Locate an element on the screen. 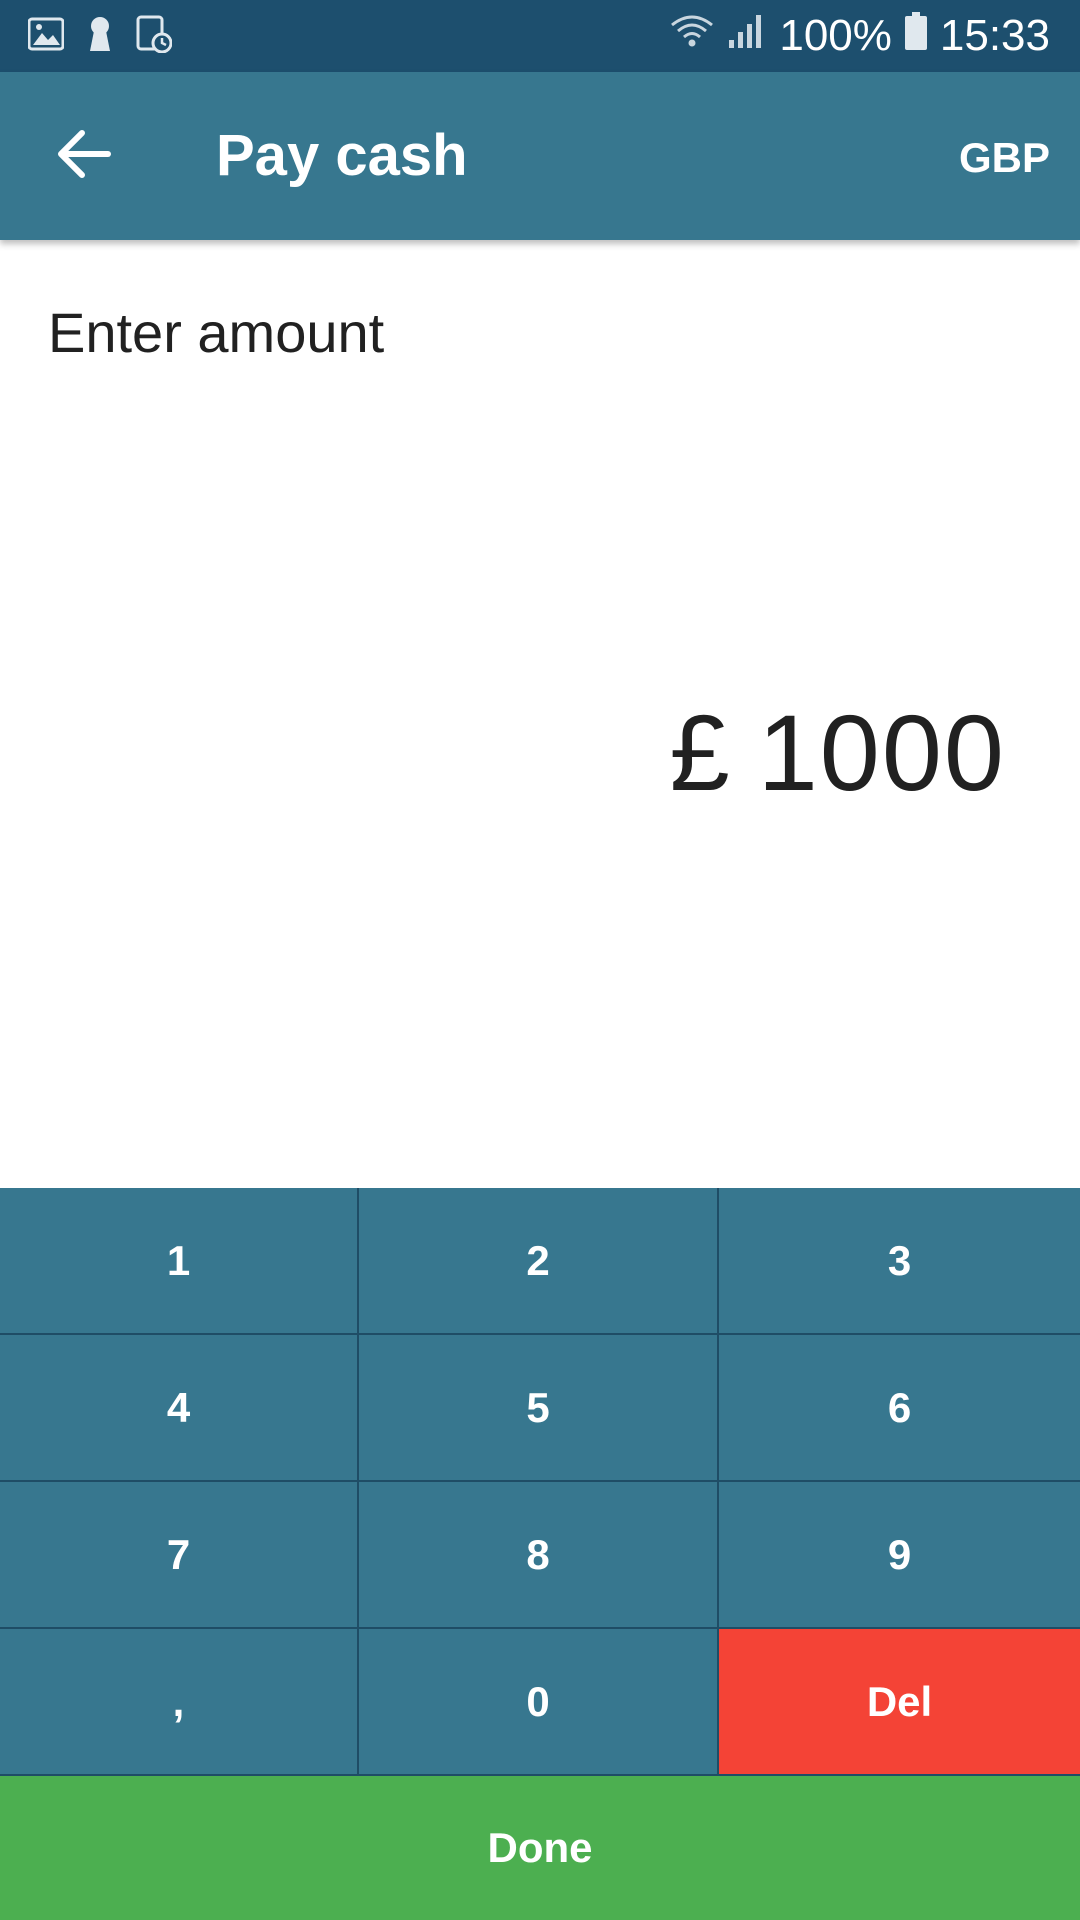 This screenshot has width=1080, height=1920. key-3: 3 is located at coordinates (899, 1261).